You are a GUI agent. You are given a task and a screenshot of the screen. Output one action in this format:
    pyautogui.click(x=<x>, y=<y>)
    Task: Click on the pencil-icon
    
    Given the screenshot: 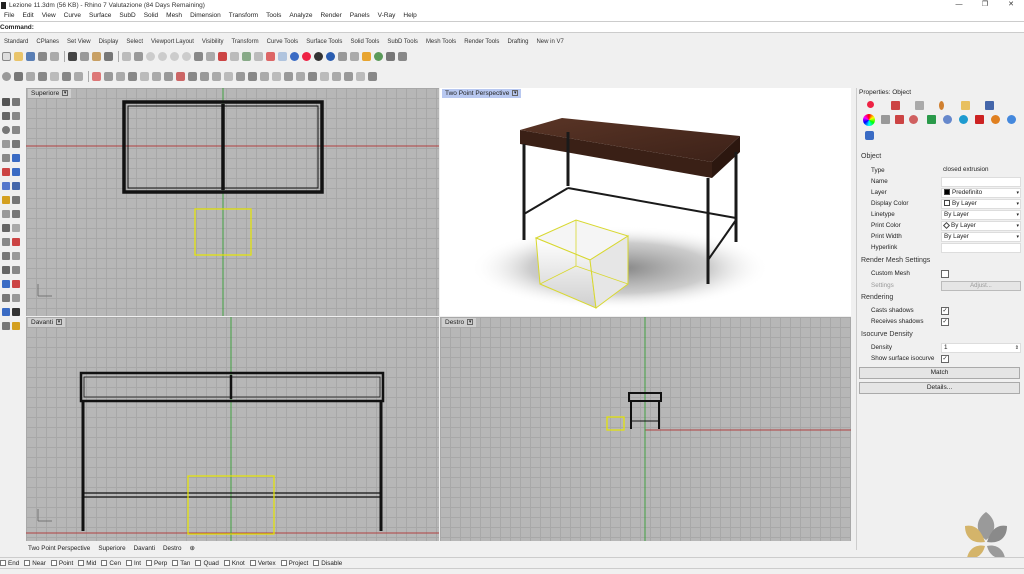 What is the action you would take?
    pyautogui.click(x=885, y=119)
    